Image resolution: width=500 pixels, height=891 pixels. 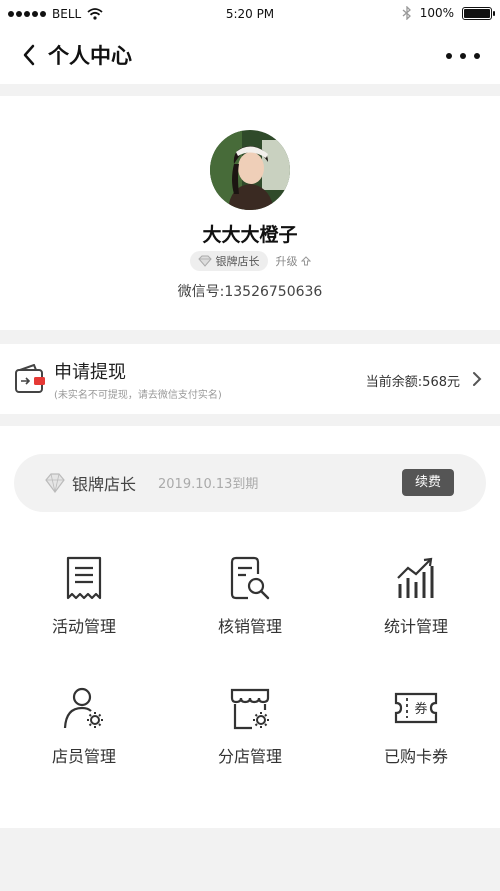 I want to click on membership-card: 银牌店长 2019.10.13到期 续费, so click(x=250, y=483).